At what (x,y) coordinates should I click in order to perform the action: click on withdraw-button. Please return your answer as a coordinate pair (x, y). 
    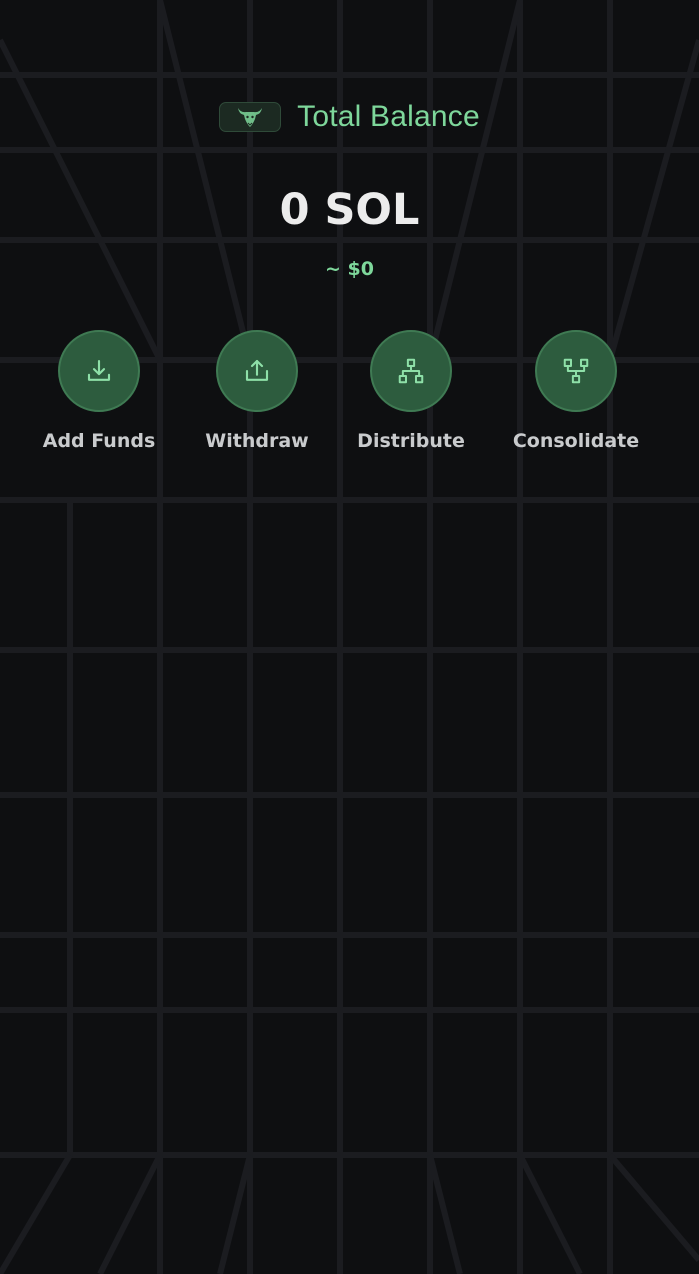
    Looking at the image, I should click on (257, 371).